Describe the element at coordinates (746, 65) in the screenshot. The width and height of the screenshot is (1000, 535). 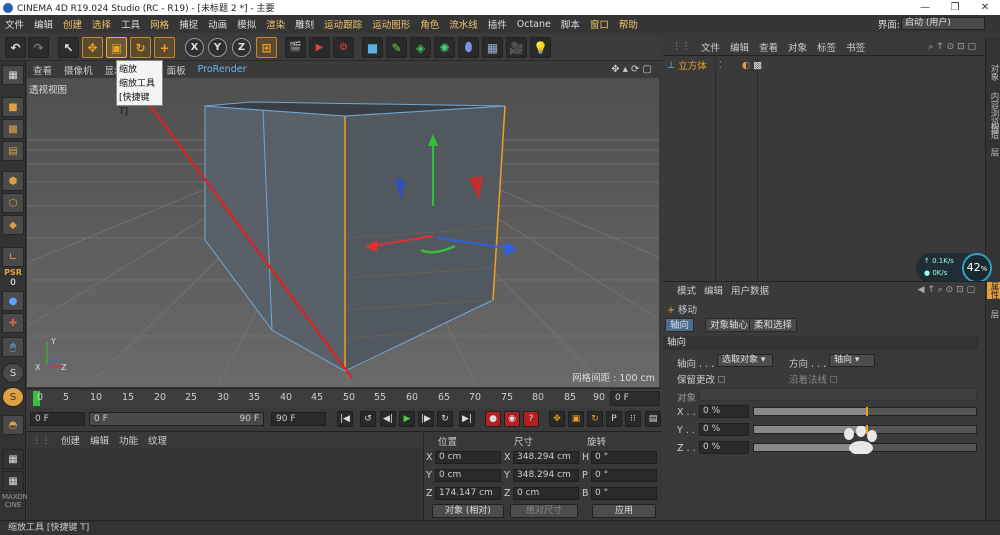
I see `phong-tag-icon: ◐` at that location.